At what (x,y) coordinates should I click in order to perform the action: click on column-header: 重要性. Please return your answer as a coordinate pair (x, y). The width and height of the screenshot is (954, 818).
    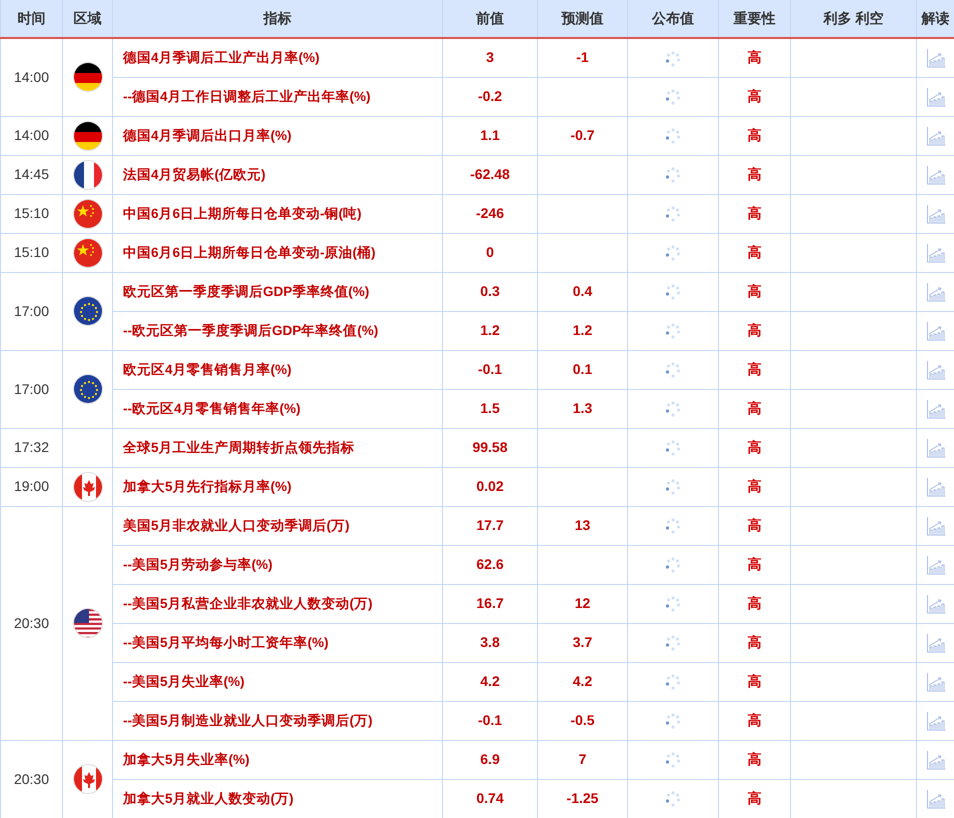
    Looking at the image, I should click on (755, 18).